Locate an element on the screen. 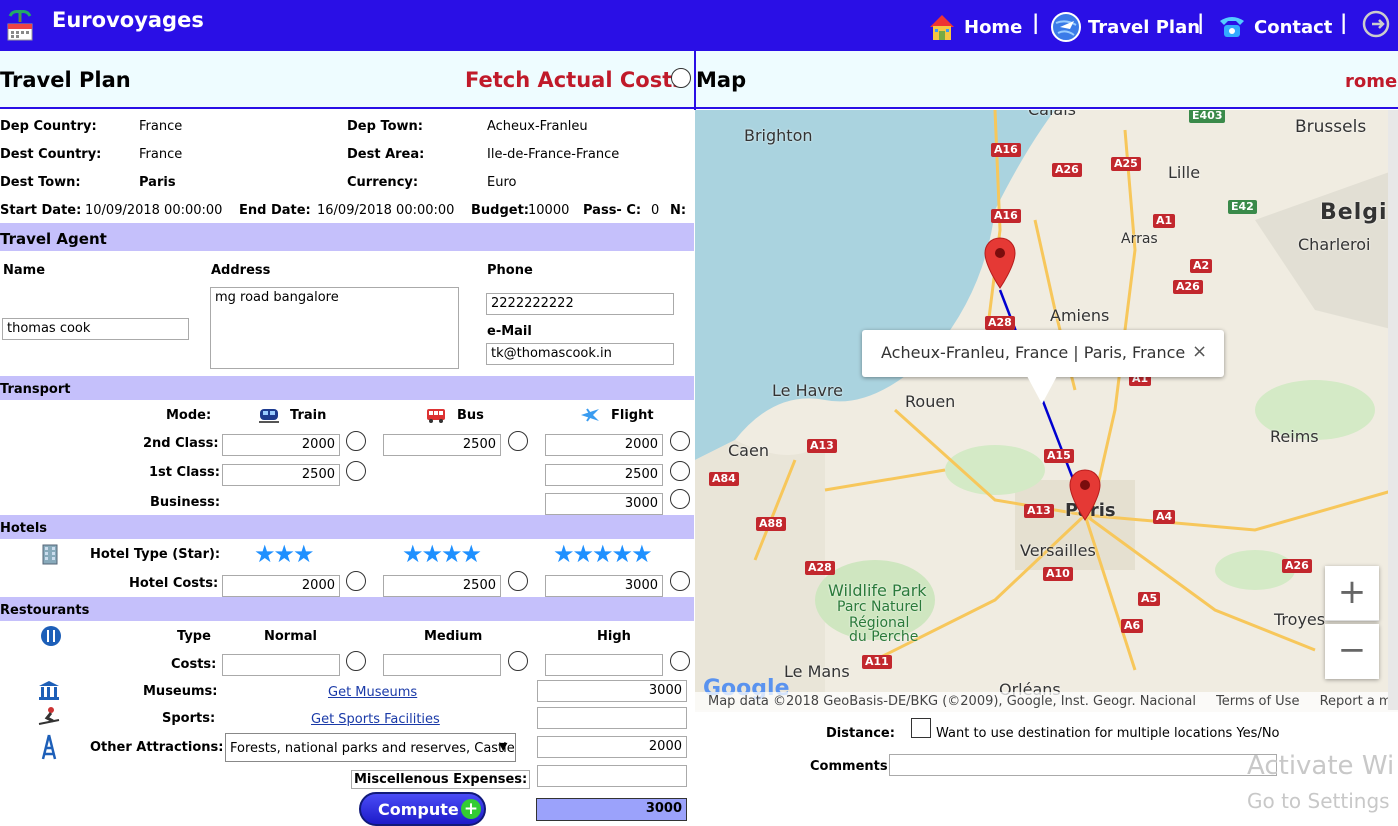  map-error-text: rome is located at coordinates (1371, 81).